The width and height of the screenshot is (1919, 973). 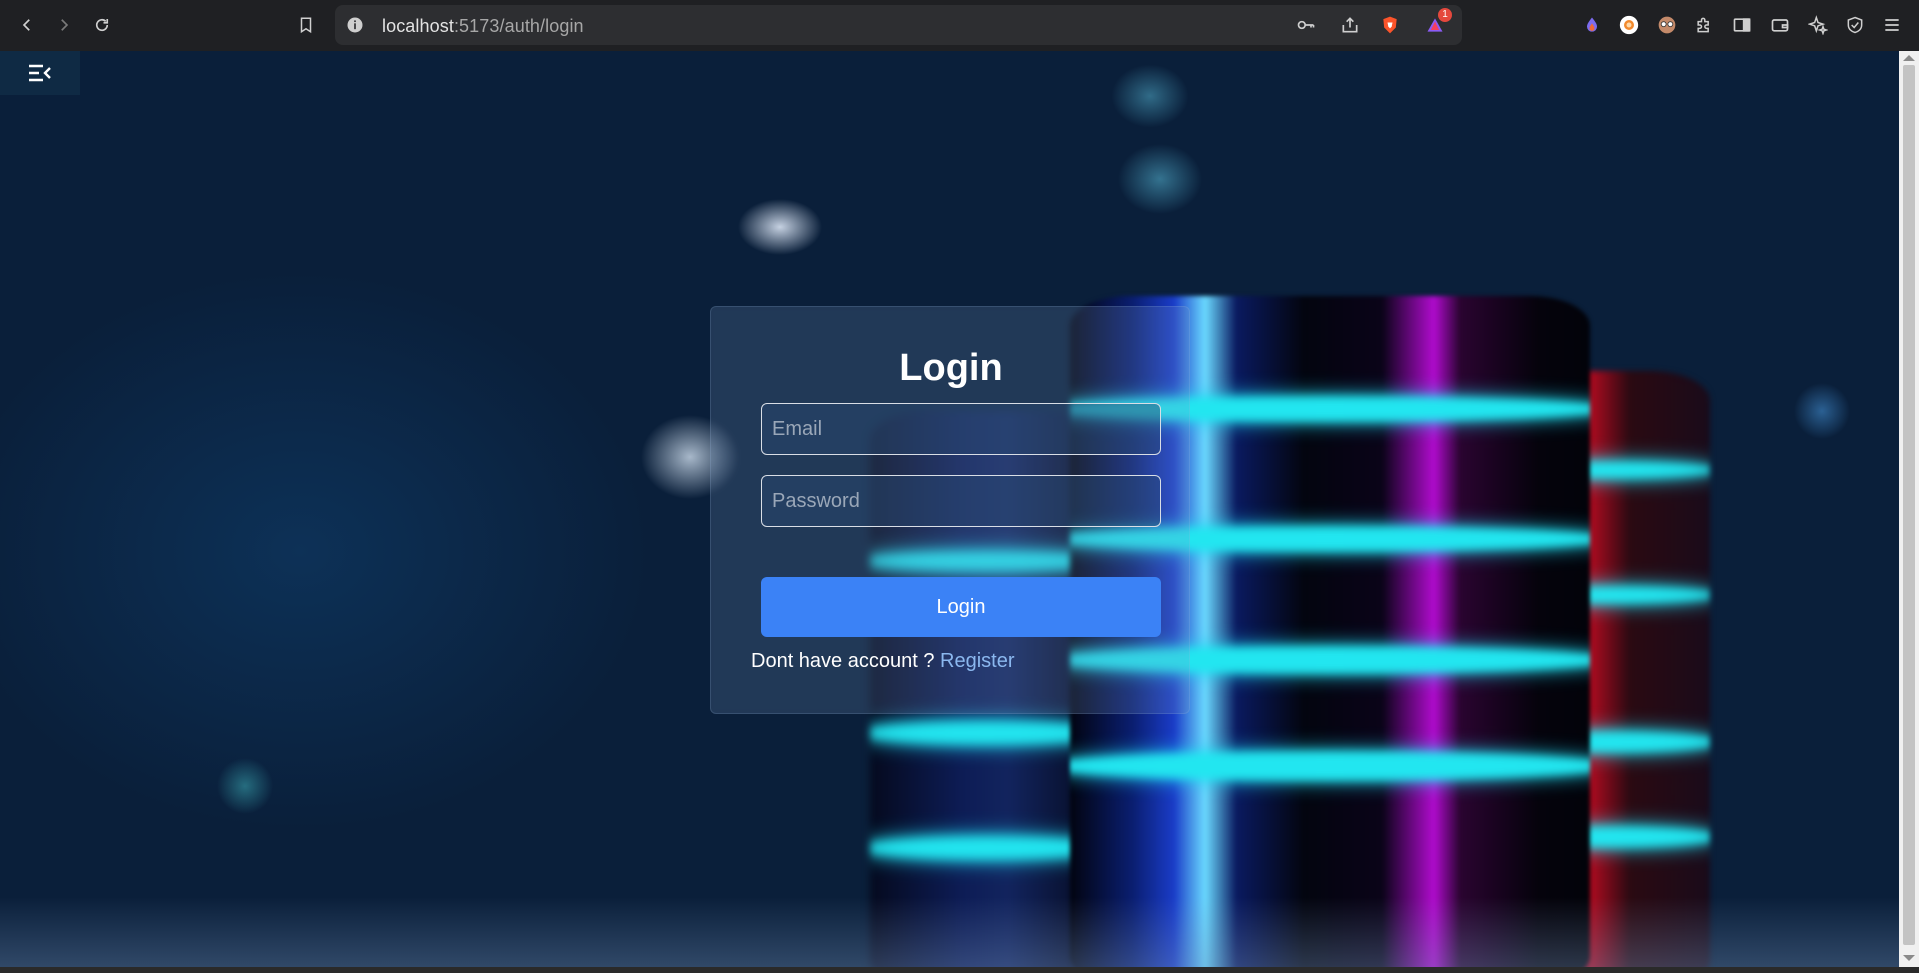 What do you see at coordinates (518, 26) in the screenshot?
I see `url-path: :5173/auth/login` at bounding box center [518, 26].